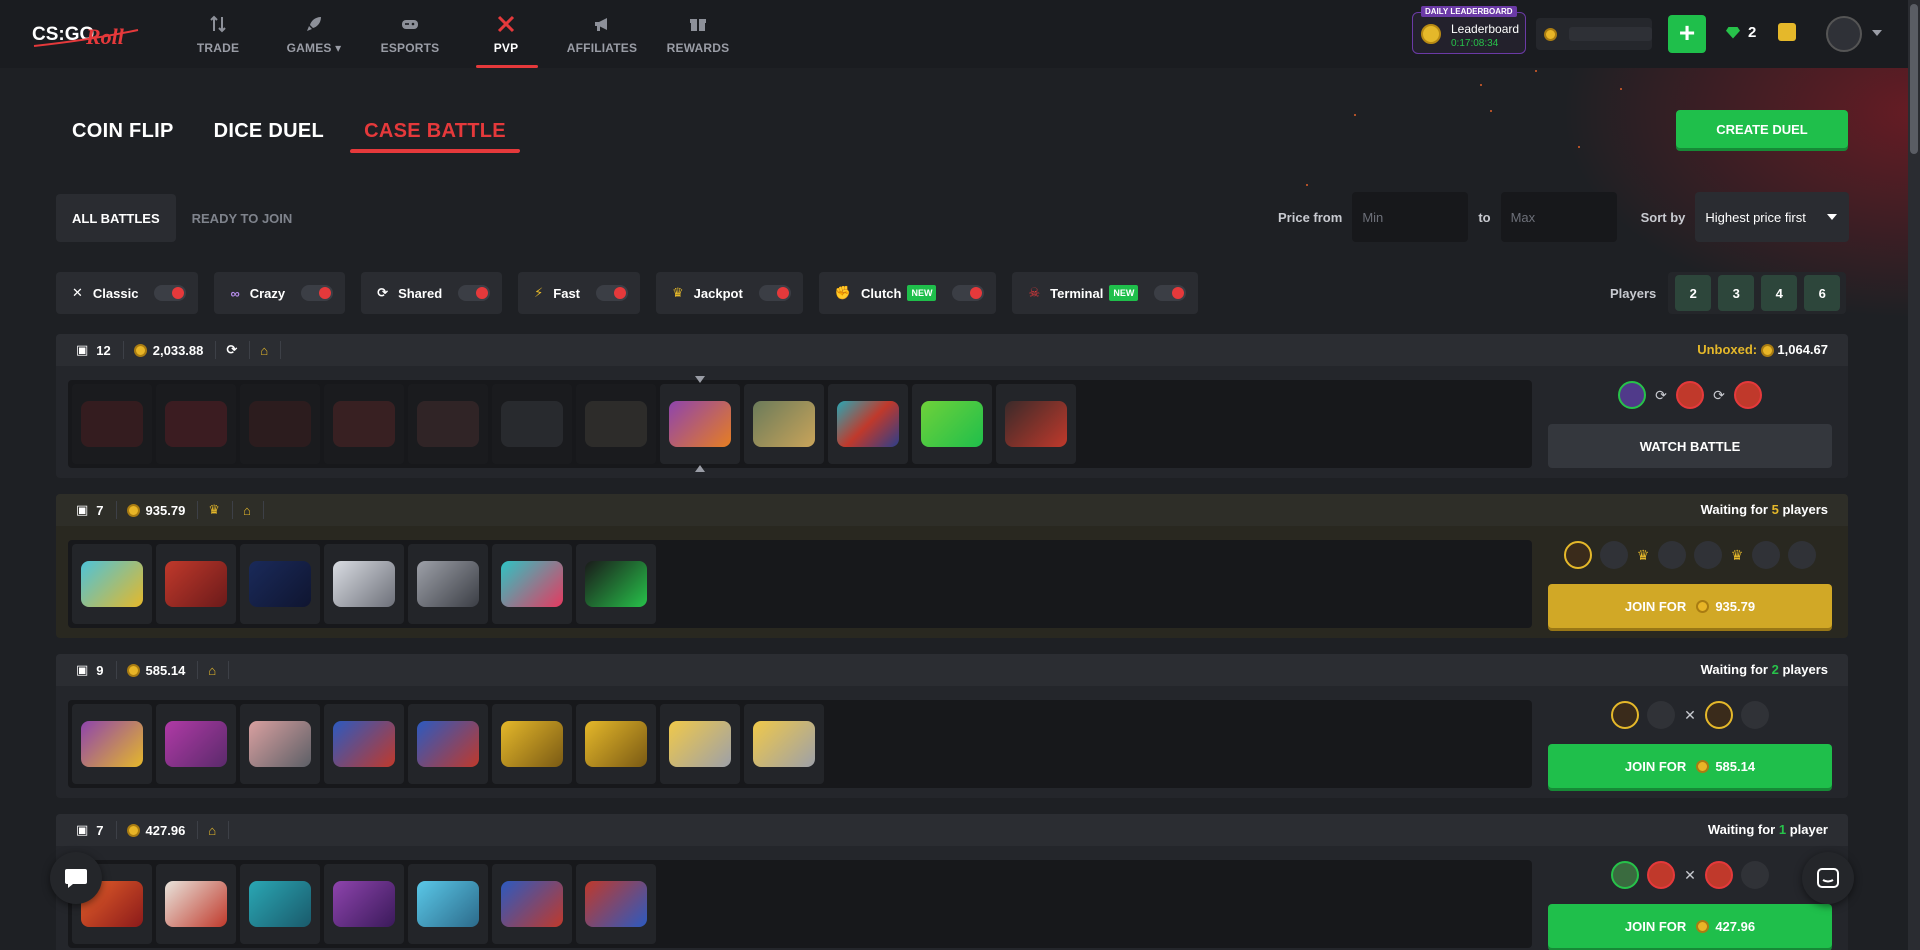 The image size is (1920, 950). I want to click on nav-esports: ESPORTS, so click(410, 34).